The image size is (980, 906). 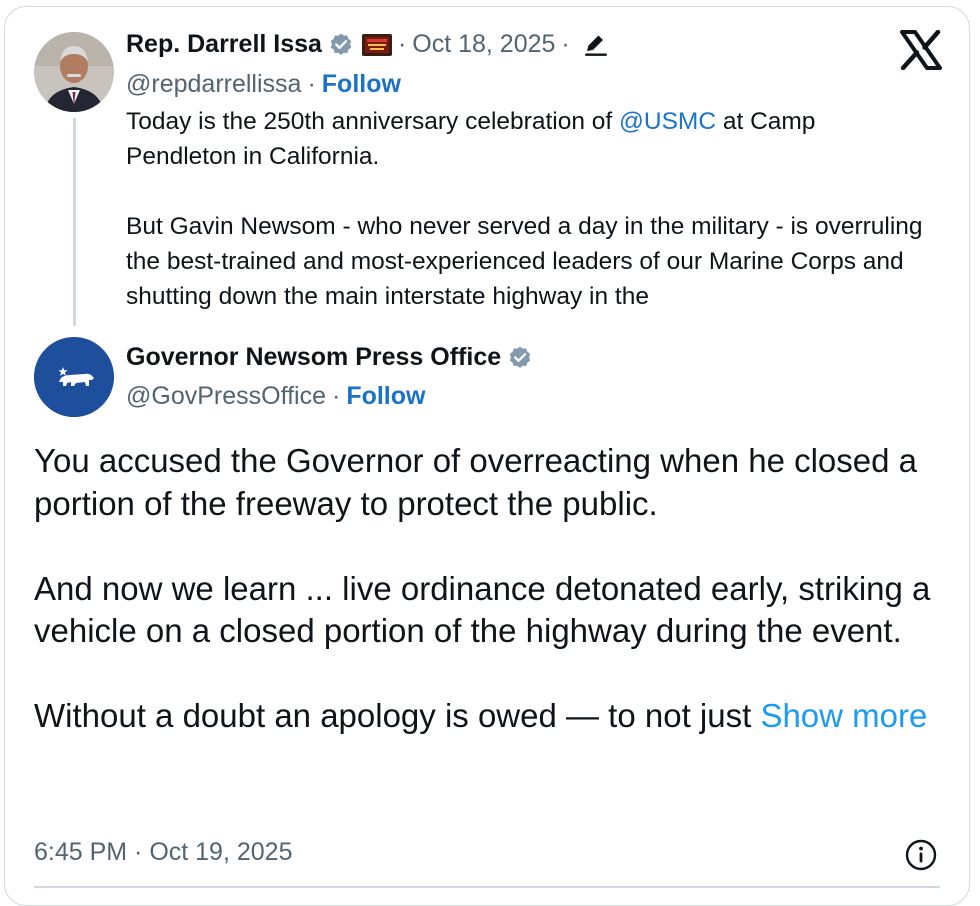 I want to click on quoted-post-header: Rep. Darrell Issa · Oct 18, 2025 ·, so click(x=368, y=44).